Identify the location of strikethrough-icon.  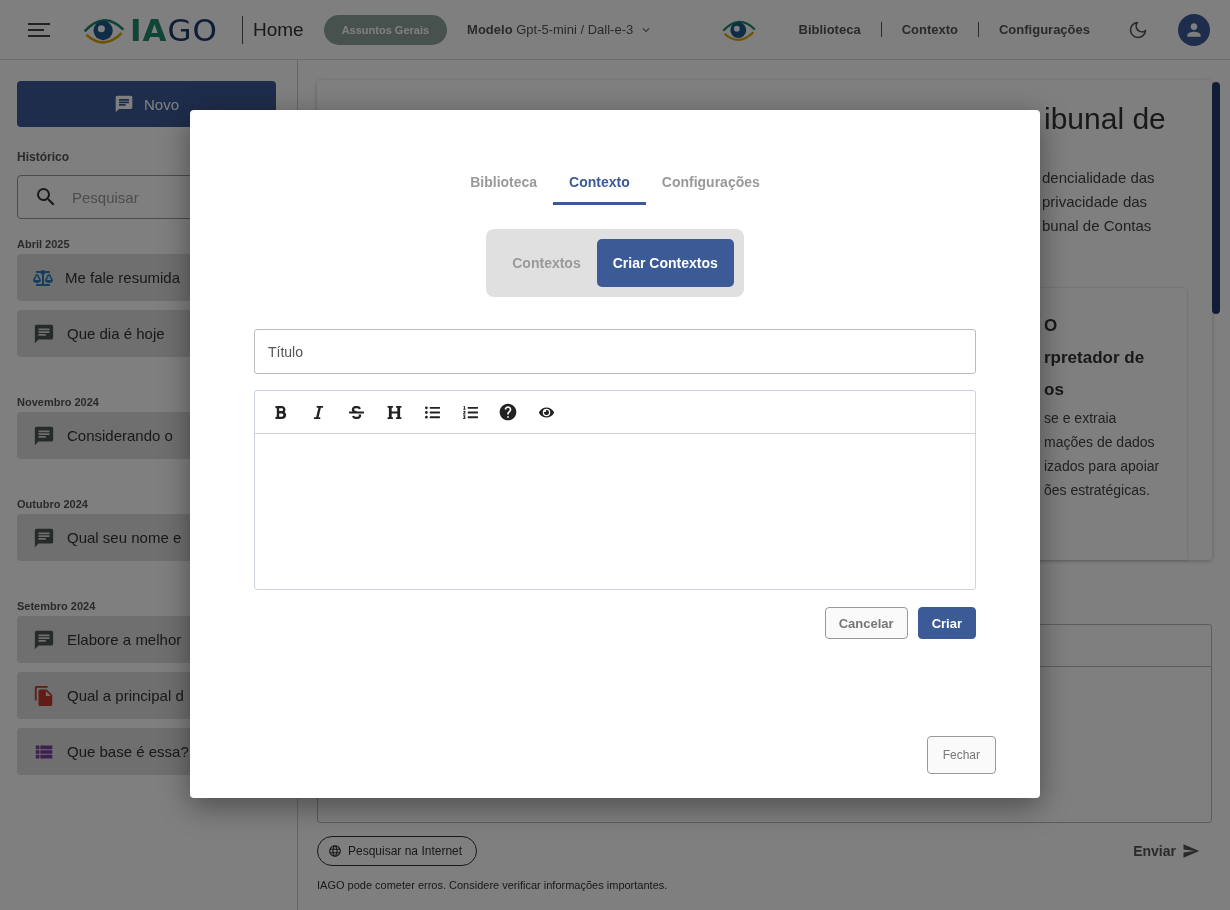
(356, 412).